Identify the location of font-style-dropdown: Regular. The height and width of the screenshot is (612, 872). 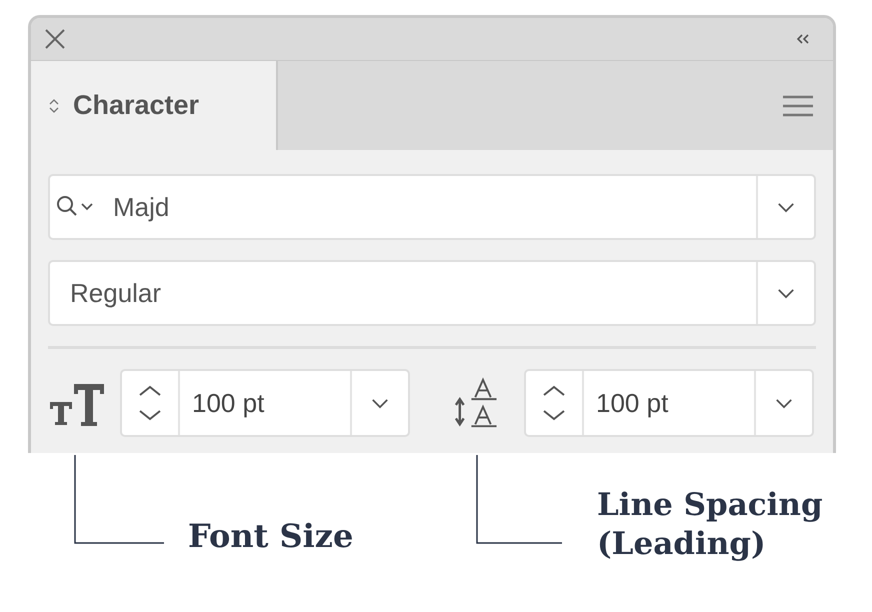
(432, 293).